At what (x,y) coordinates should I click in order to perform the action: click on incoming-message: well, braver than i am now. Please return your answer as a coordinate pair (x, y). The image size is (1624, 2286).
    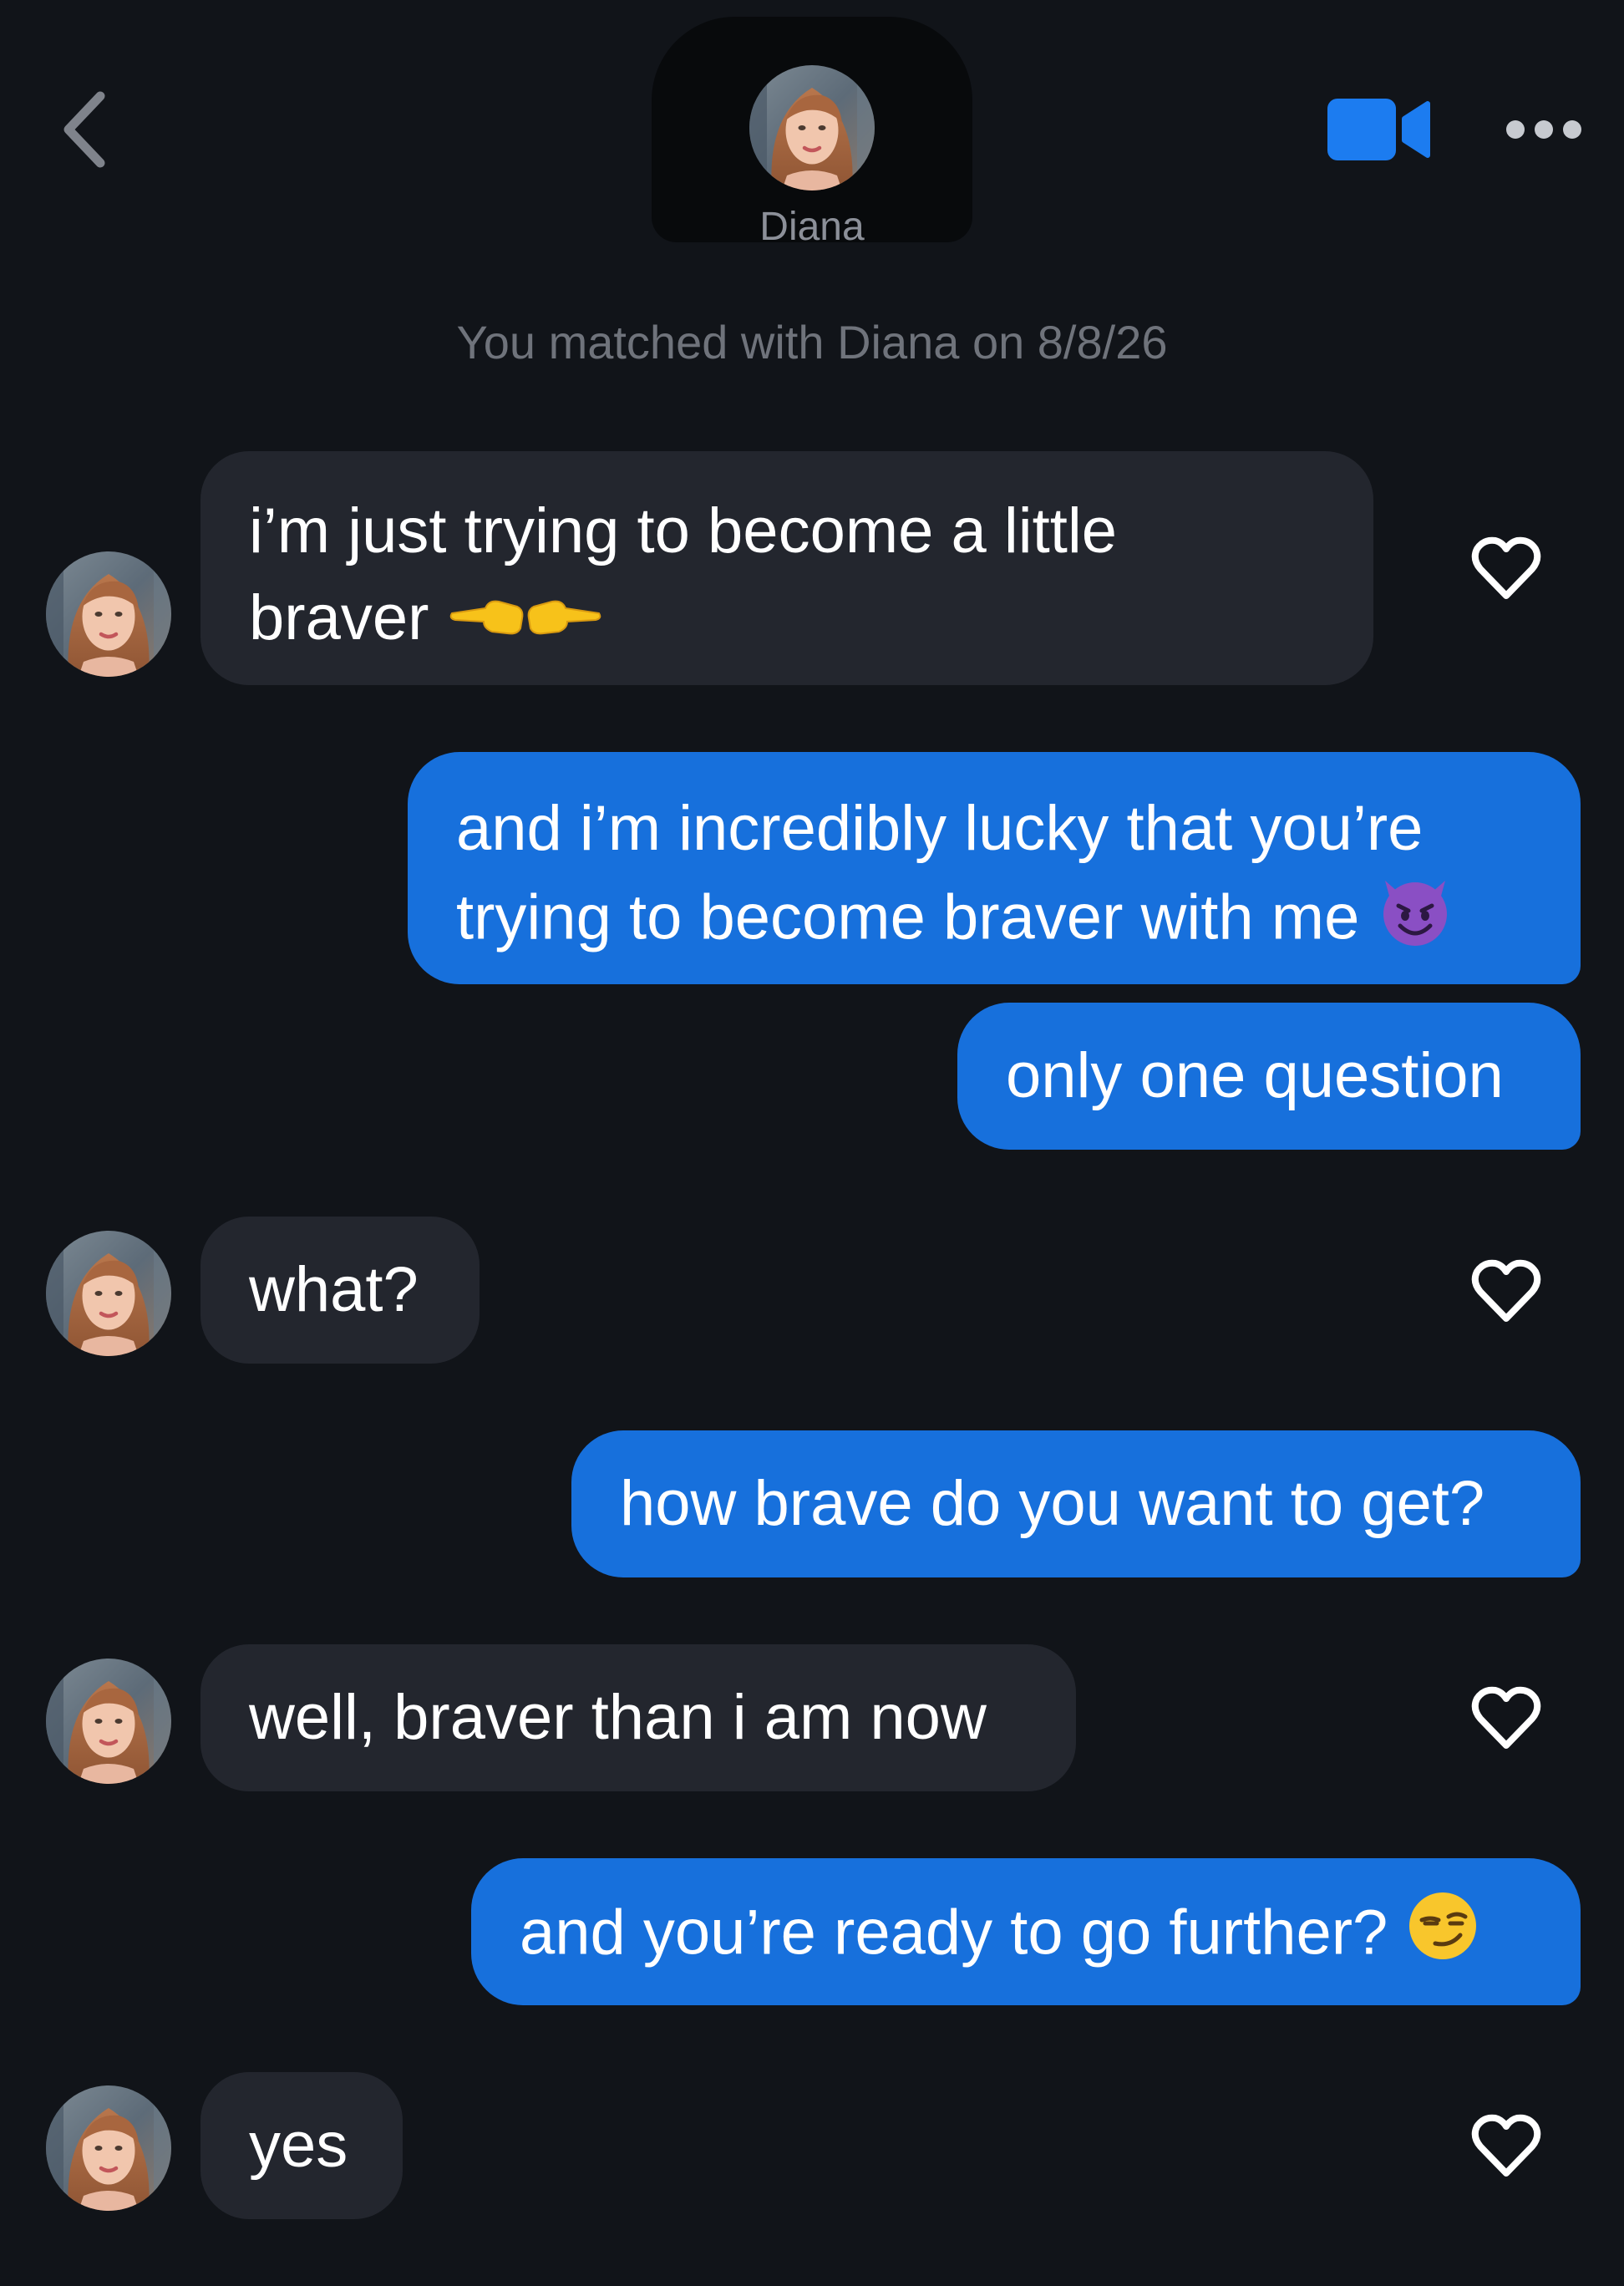
    Looking at the image, I should click on (638, 1717).